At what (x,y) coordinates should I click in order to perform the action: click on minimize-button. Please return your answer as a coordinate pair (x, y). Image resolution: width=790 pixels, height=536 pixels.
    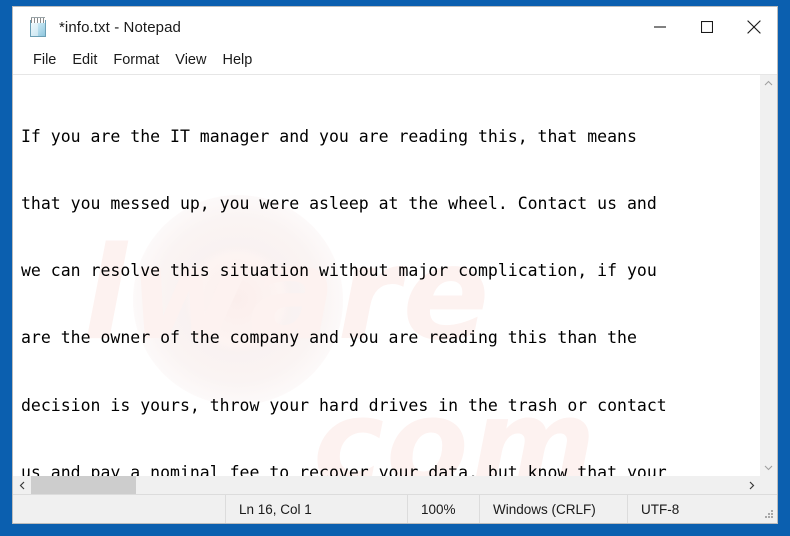
    Looking at the image, I should click on (659, 27).